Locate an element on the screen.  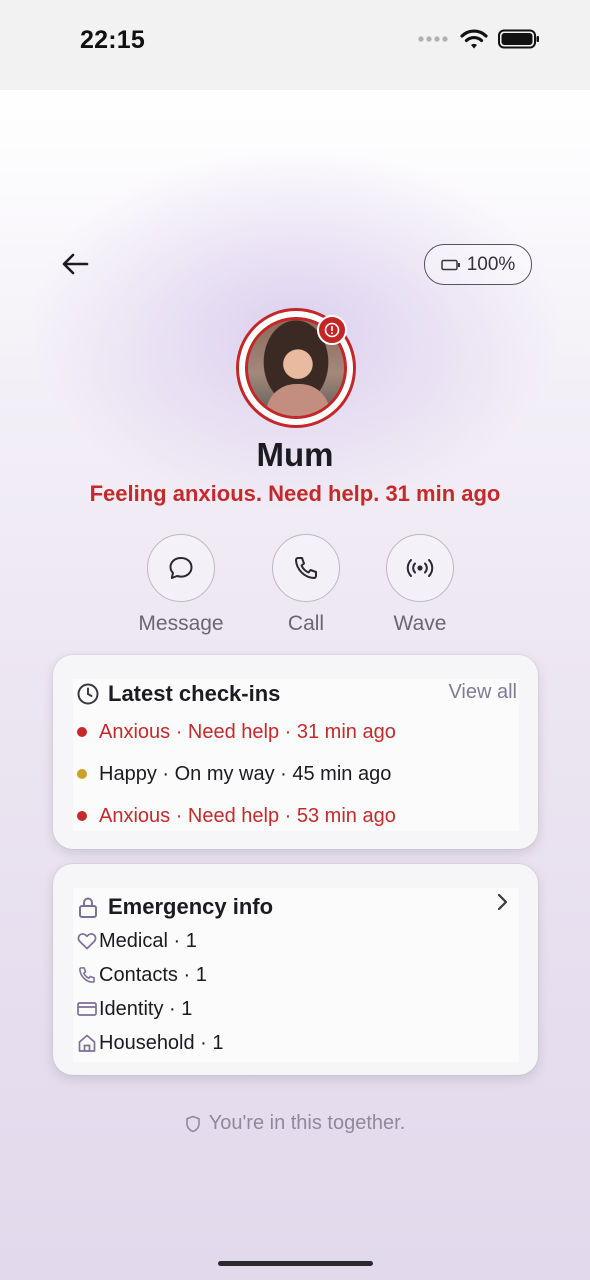
checkin-row: Anxious · Need help · 31 min ago is located at coordinates (296, 732).